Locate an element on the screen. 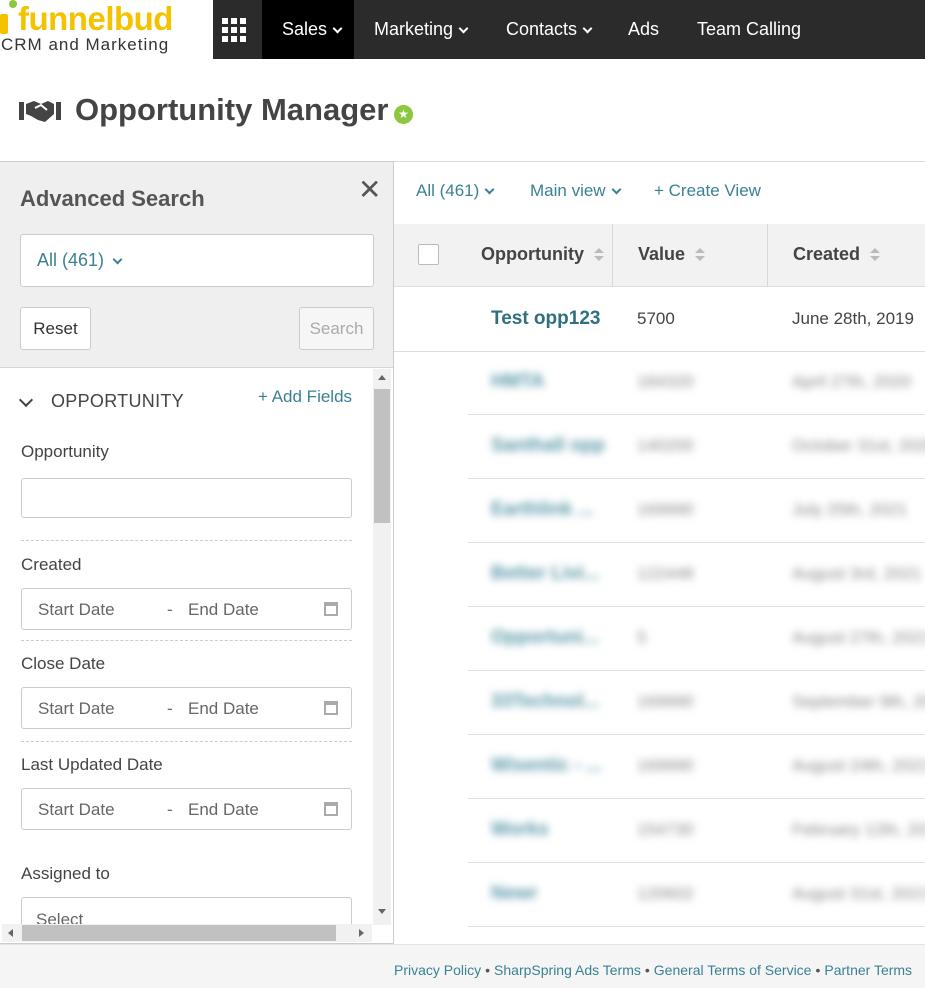 The width and height of the screenshot is (925, 988). scroll-left-arrow-icon is located at coordinates (10, 933).